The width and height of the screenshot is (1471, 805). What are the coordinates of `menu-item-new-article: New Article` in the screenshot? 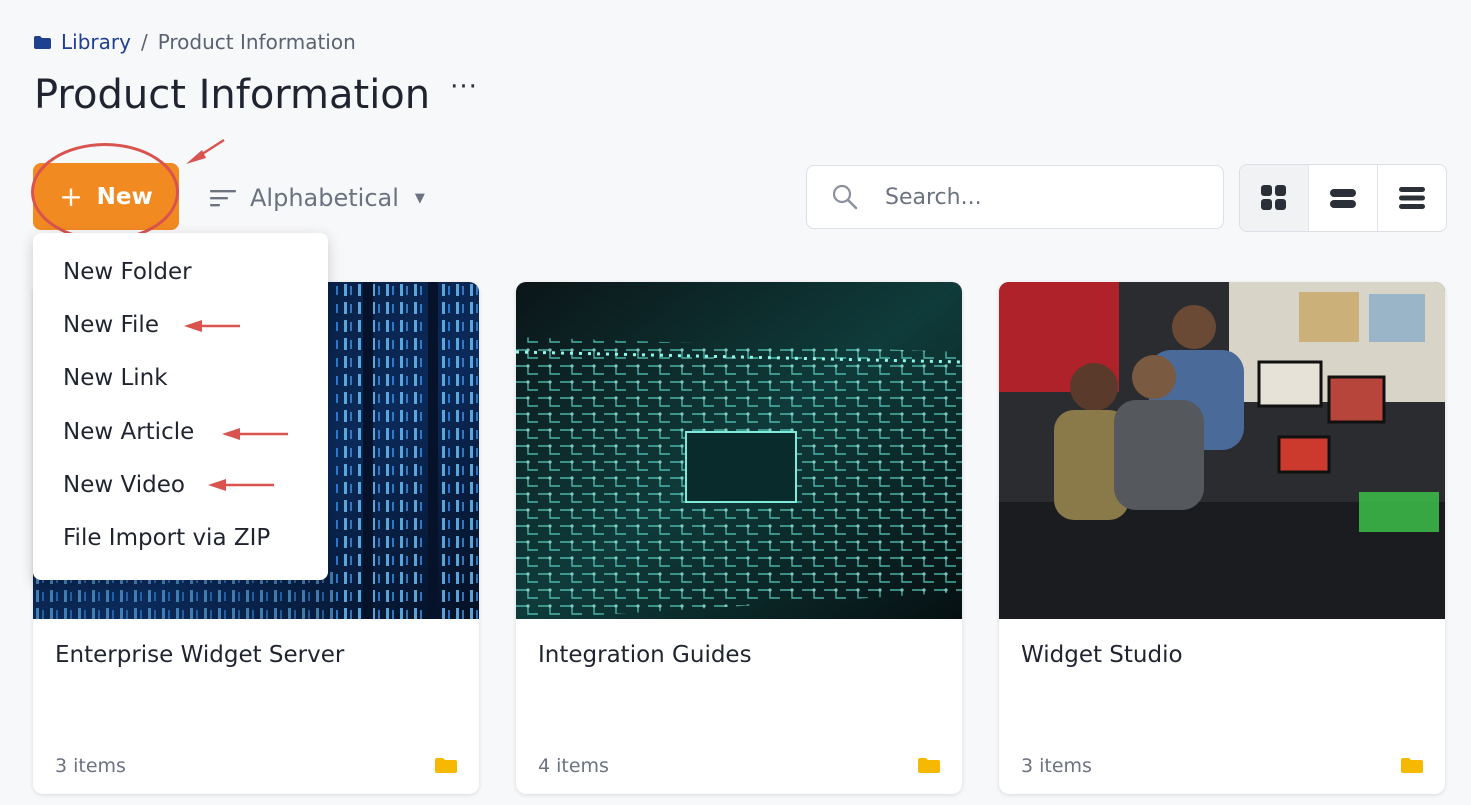 It's located at (128, 432).